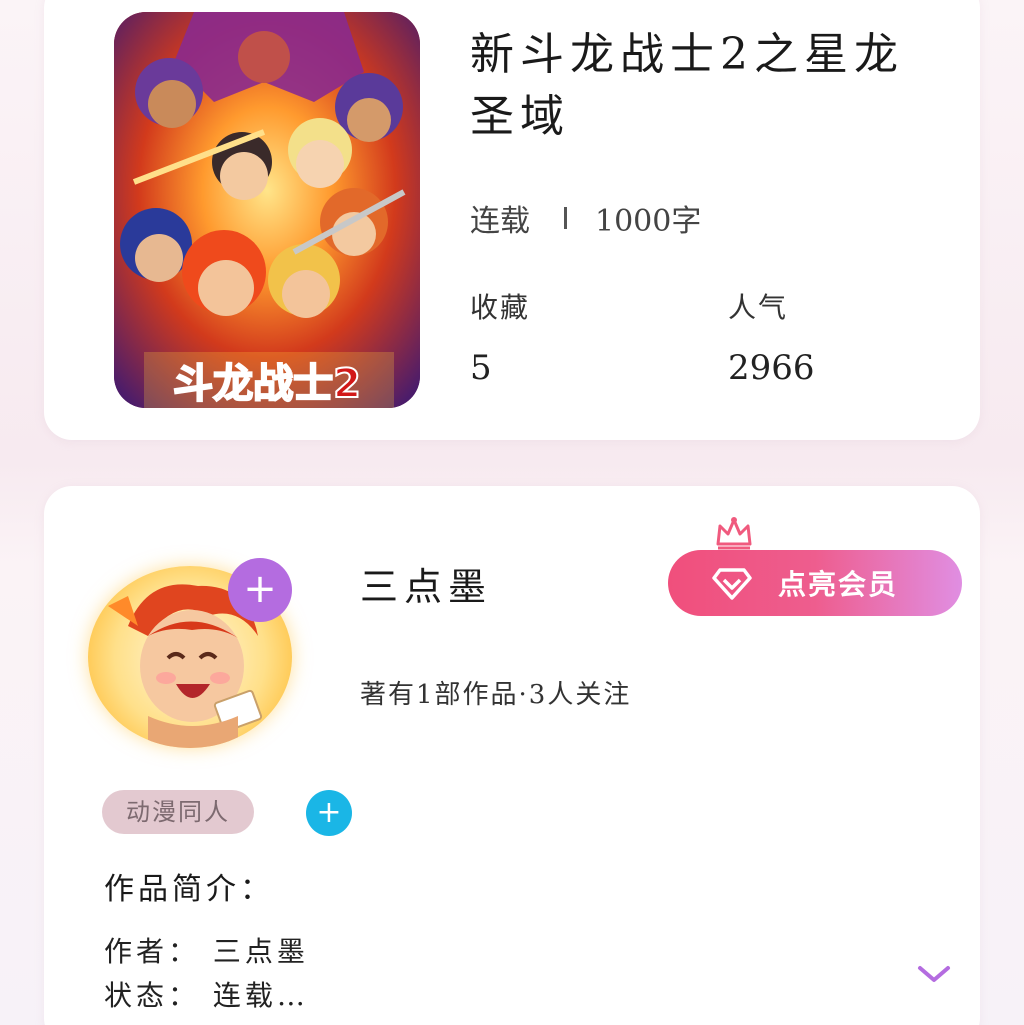 The width and height of the screenshot is (1024, 1025). I want to click on cover-artwork: 斗龙战士2, so click(267, 210).